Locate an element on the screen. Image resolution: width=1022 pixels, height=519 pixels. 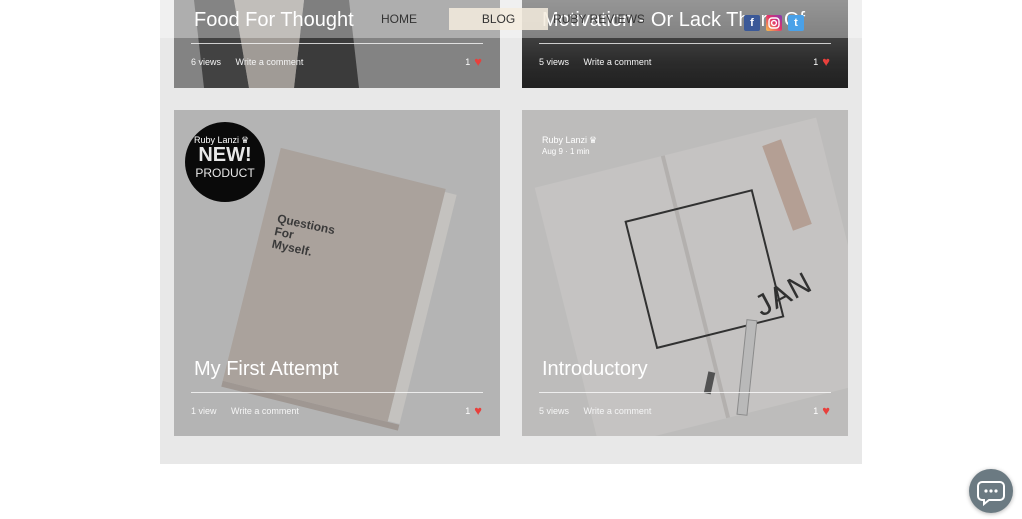
instagram-icon is located at coordinates (774, 23).